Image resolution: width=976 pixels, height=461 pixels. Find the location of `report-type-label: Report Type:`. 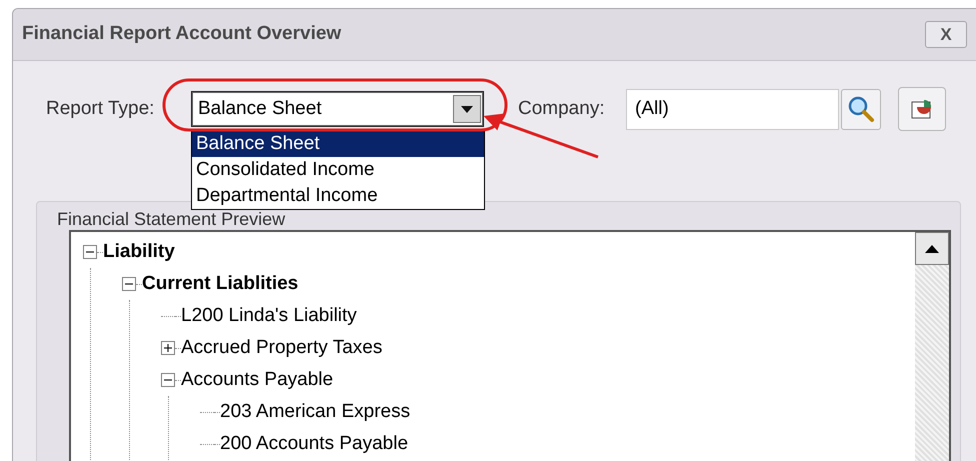

report-type-label: Report Type: is located at coordinates (101, 108).